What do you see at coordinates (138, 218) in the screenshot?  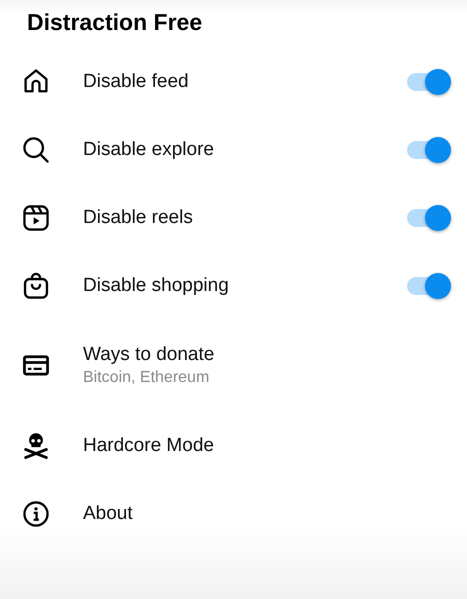 I see `item-label: Disable reels` at bounding box center [138, 218].